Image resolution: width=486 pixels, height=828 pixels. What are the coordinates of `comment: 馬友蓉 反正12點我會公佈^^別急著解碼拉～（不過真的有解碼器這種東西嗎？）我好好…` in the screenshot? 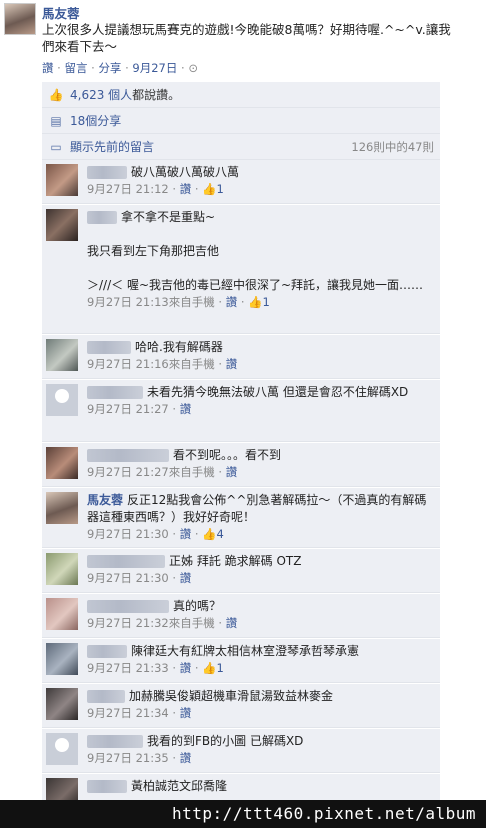 It's located at (241, 518).